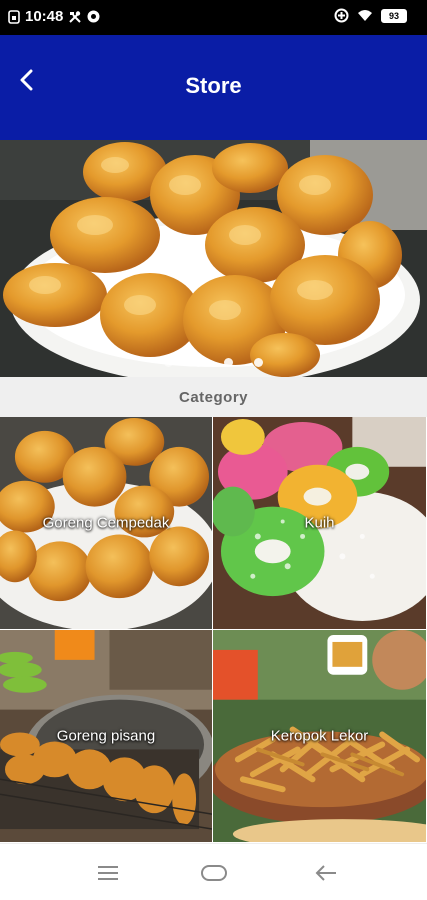 This screenshot has height=900, width=427. I want to click on home-icon, so click(214, 873).